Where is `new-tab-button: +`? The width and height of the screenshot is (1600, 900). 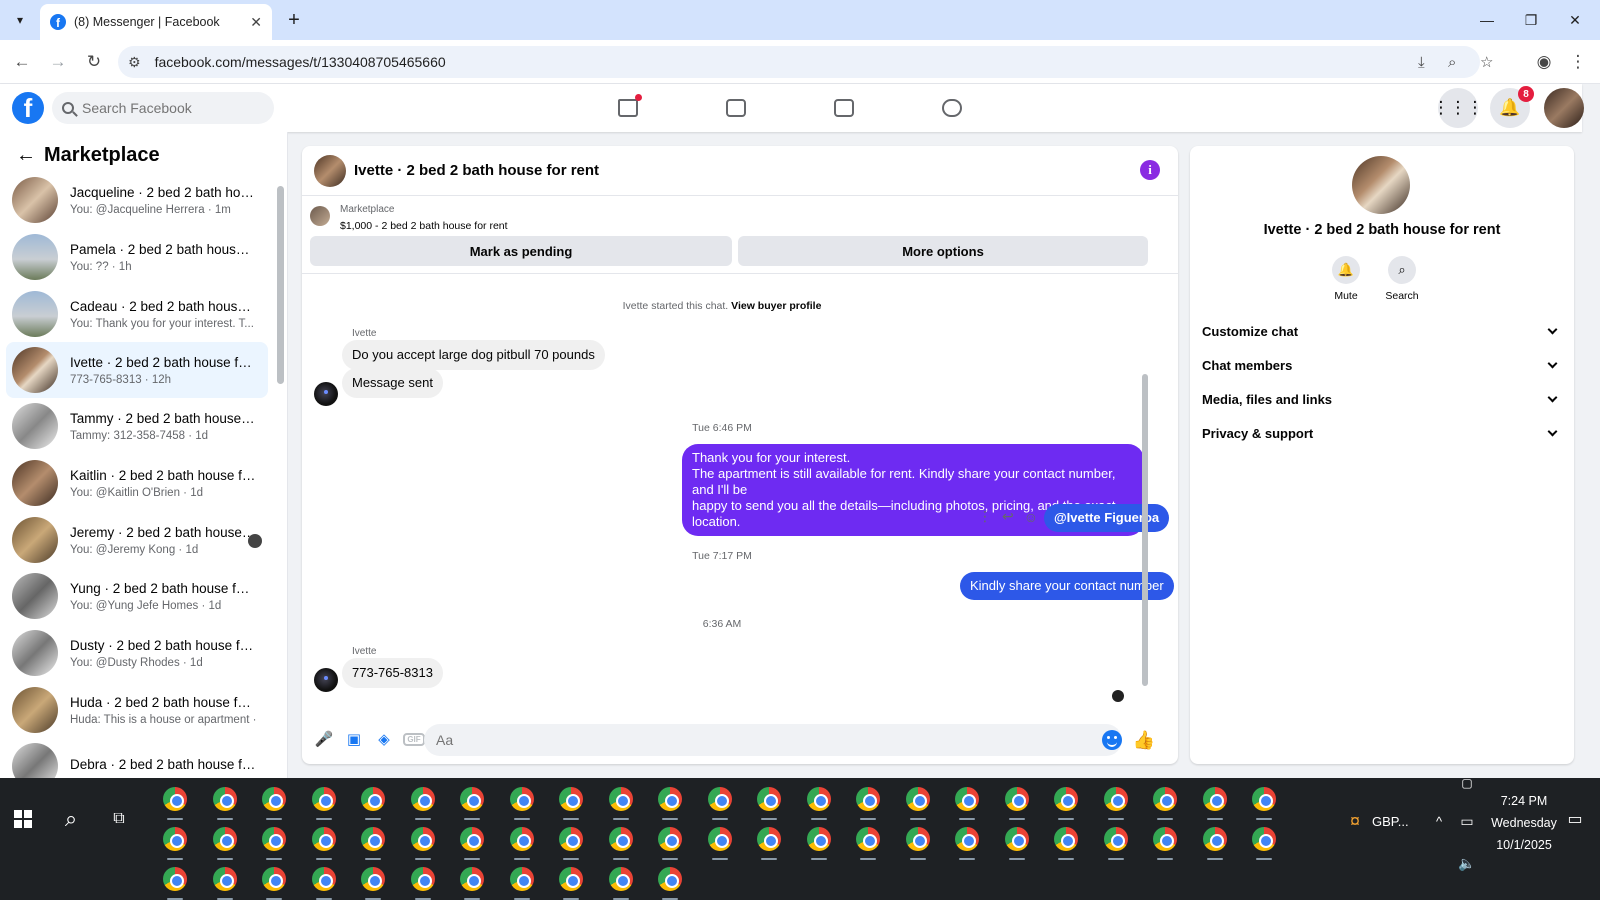
new-tab-button: + is located at coordinates (294, 20).